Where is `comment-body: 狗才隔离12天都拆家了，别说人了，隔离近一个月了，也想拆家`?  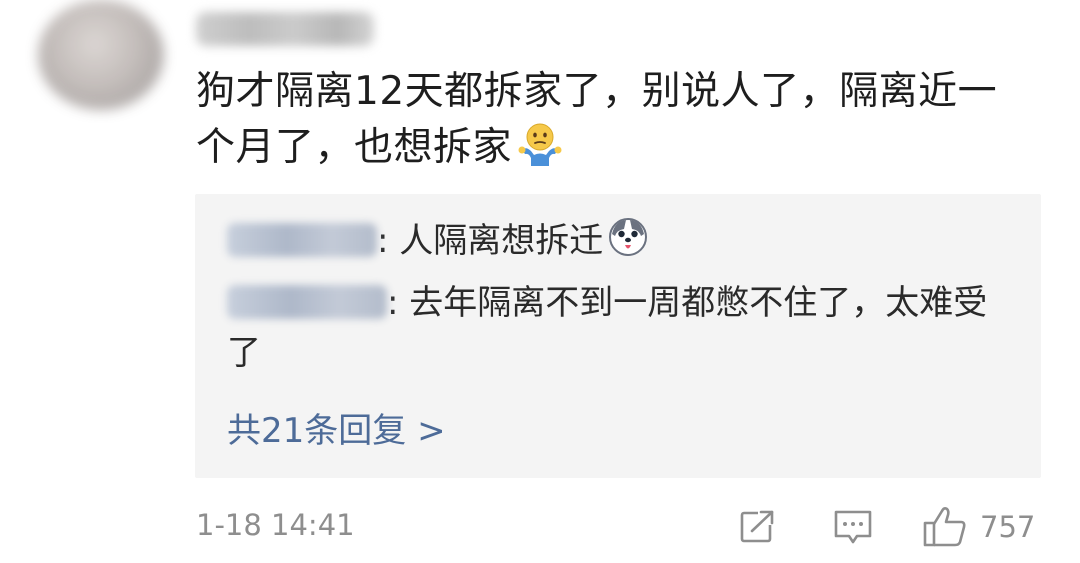
comment-body: 狗才隔离12天都拆家了，别说人了，隔离近一个月了，也想拆家 is located at coordinates (597, 119).